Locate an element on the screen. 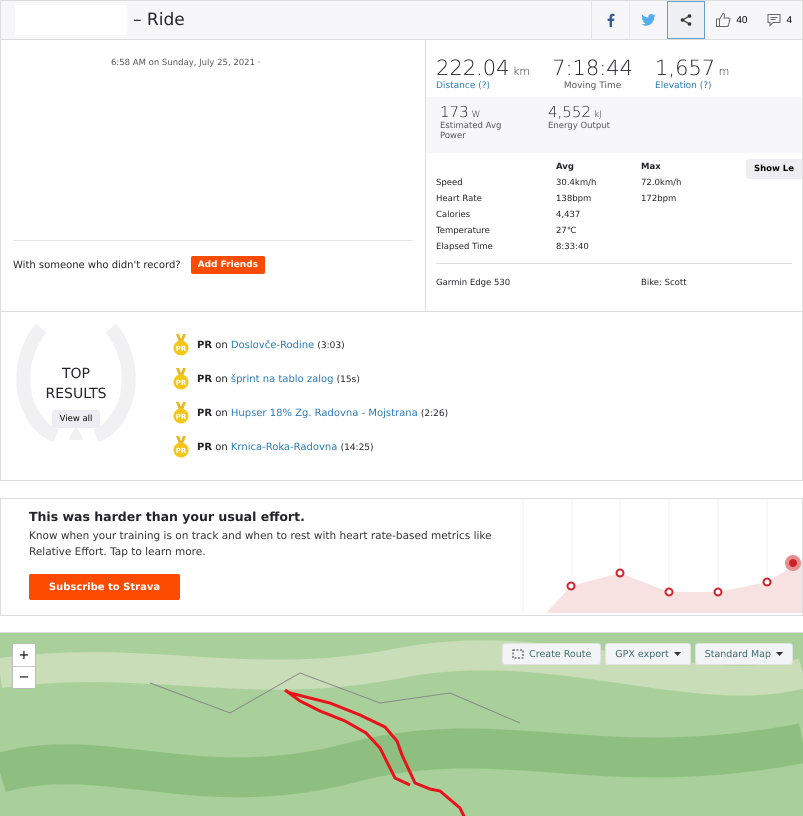  segment-link: Doslovče-Rodine is located at coordinates (272, 345).